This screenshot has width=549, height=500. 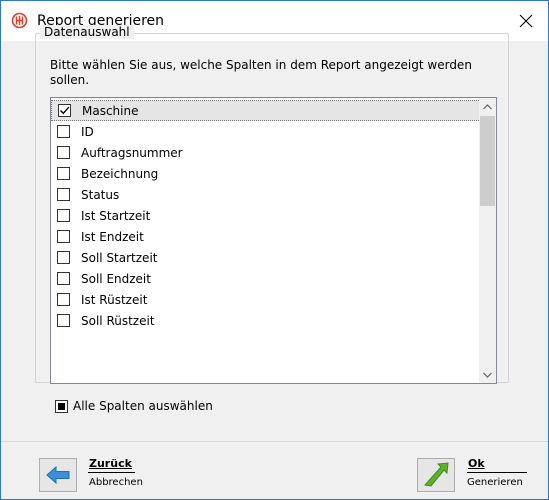 What do you see at coordinates (266, 110) in the screenshot?
I see `column-option: Maschine` at bounding box center [266, 110].